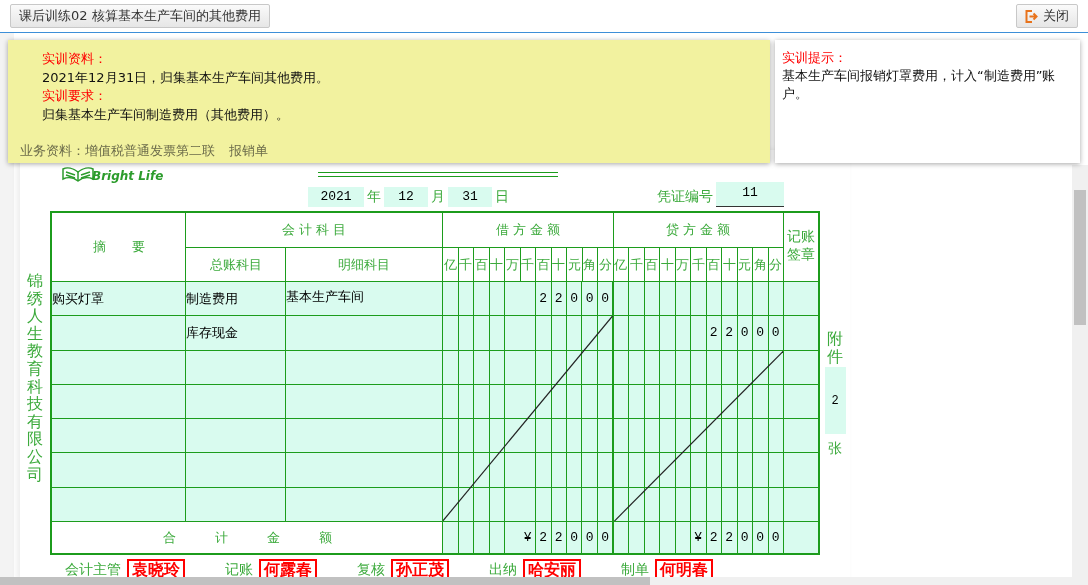  What do you see at coordinates (374, 197) in the screenshot?
I see `year-label: 年` at bounding box center [374, 197].